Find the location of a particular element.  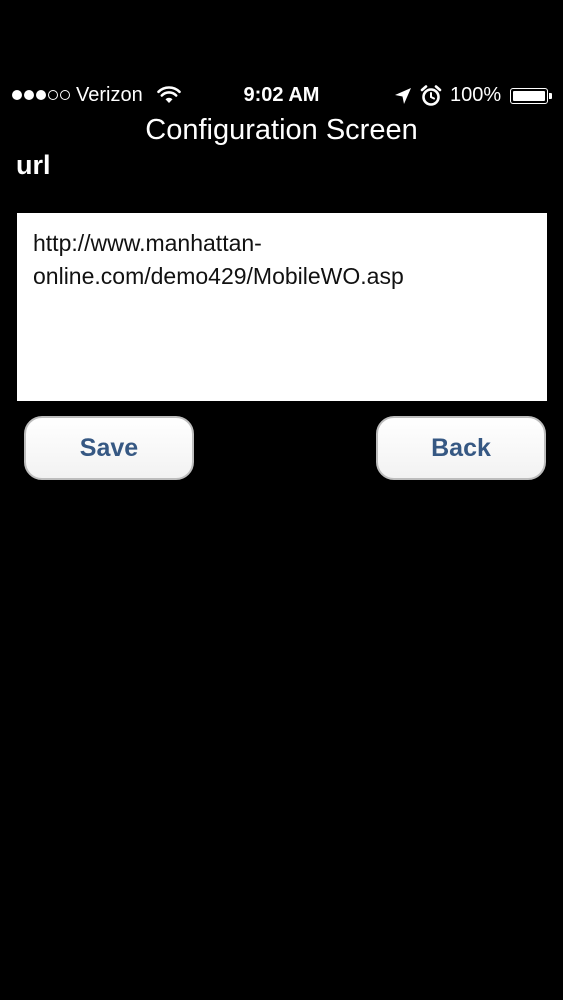

battery-fill is located at coordinates (529, 96).